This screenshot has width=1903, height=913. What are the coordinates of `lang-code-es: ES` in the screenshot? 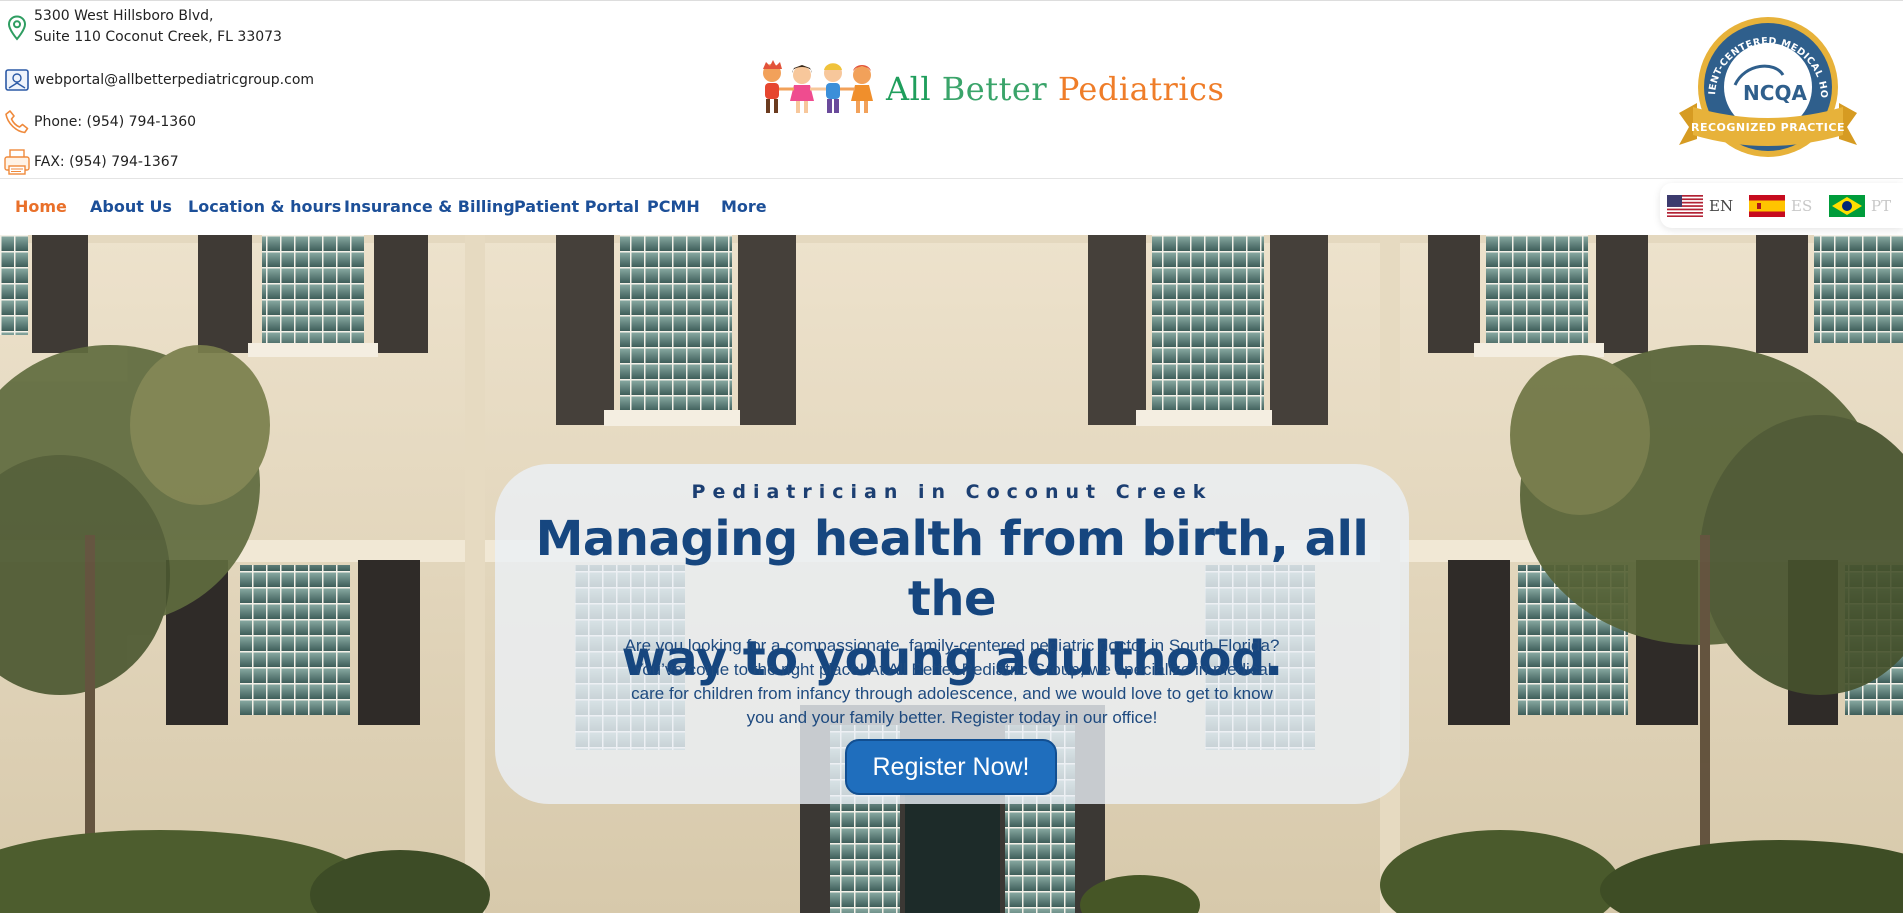 It's located at (1802, 206).